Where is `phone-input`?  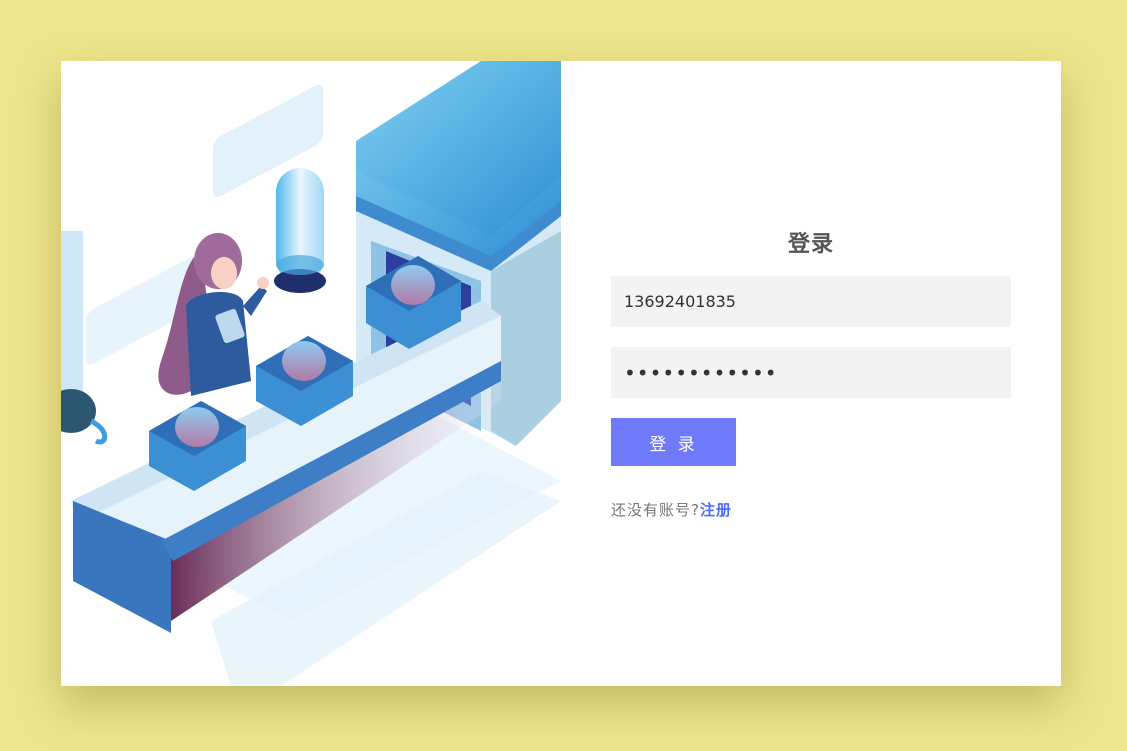
phone-input is located at coordinates (811, 301).